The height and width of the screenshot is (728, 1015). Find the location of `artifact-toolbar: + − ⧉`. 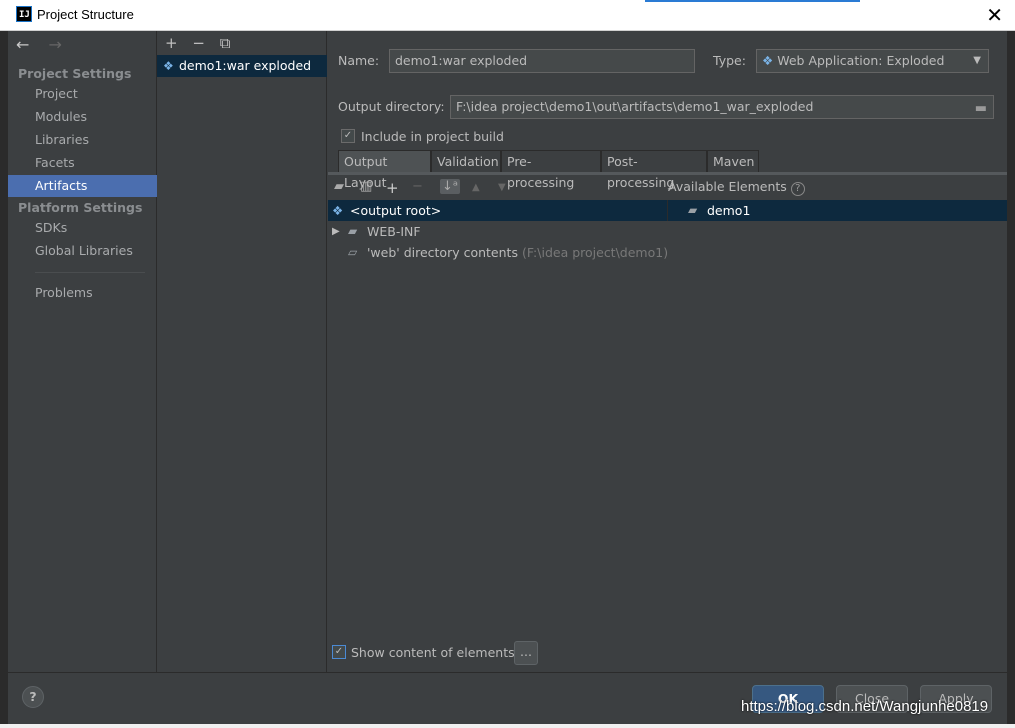

artifact-toolbar: + − ⧉ is located at coordinates (202, 43).